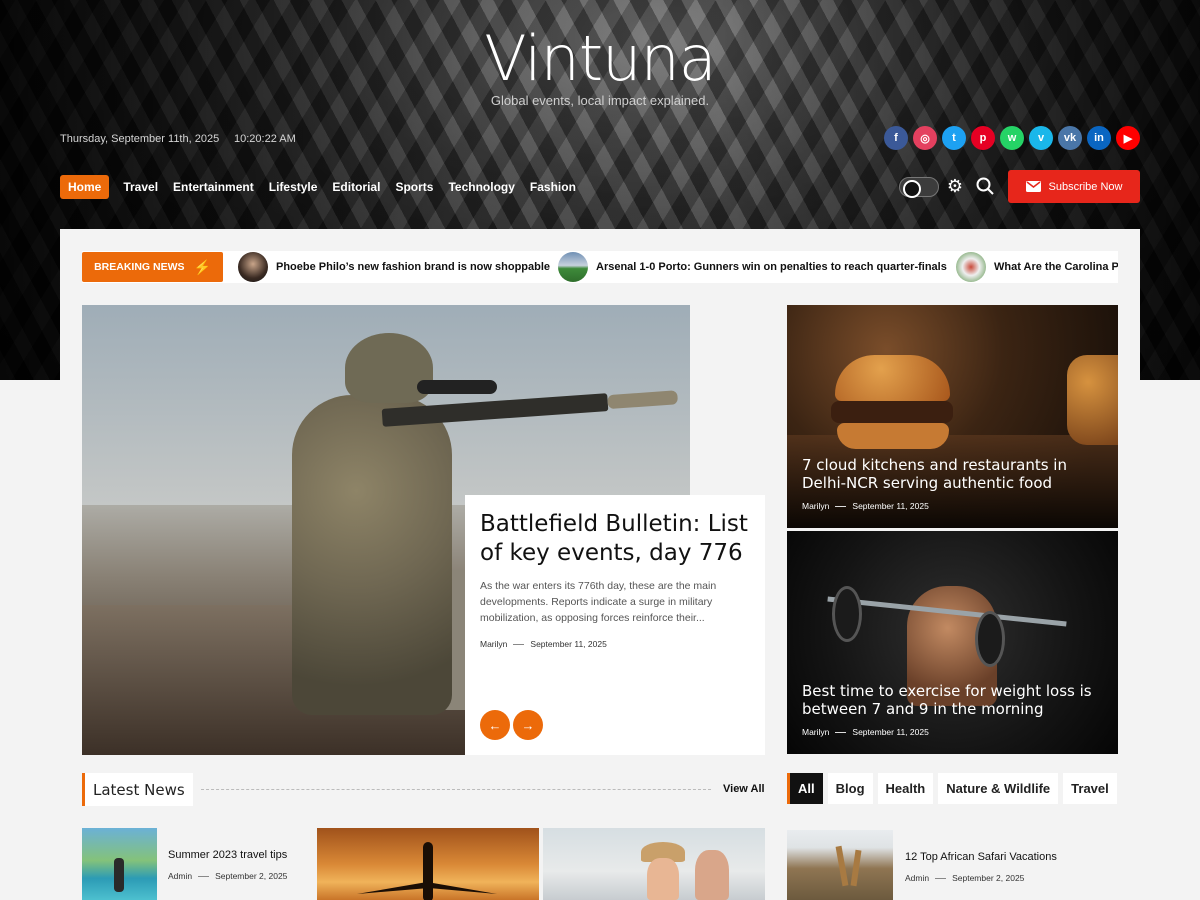 This screenshot has width=1200, height=900. Describe the element at coordinates (481, 187) in the screenshot. I see `nav-item-technology: Technology` at that location.